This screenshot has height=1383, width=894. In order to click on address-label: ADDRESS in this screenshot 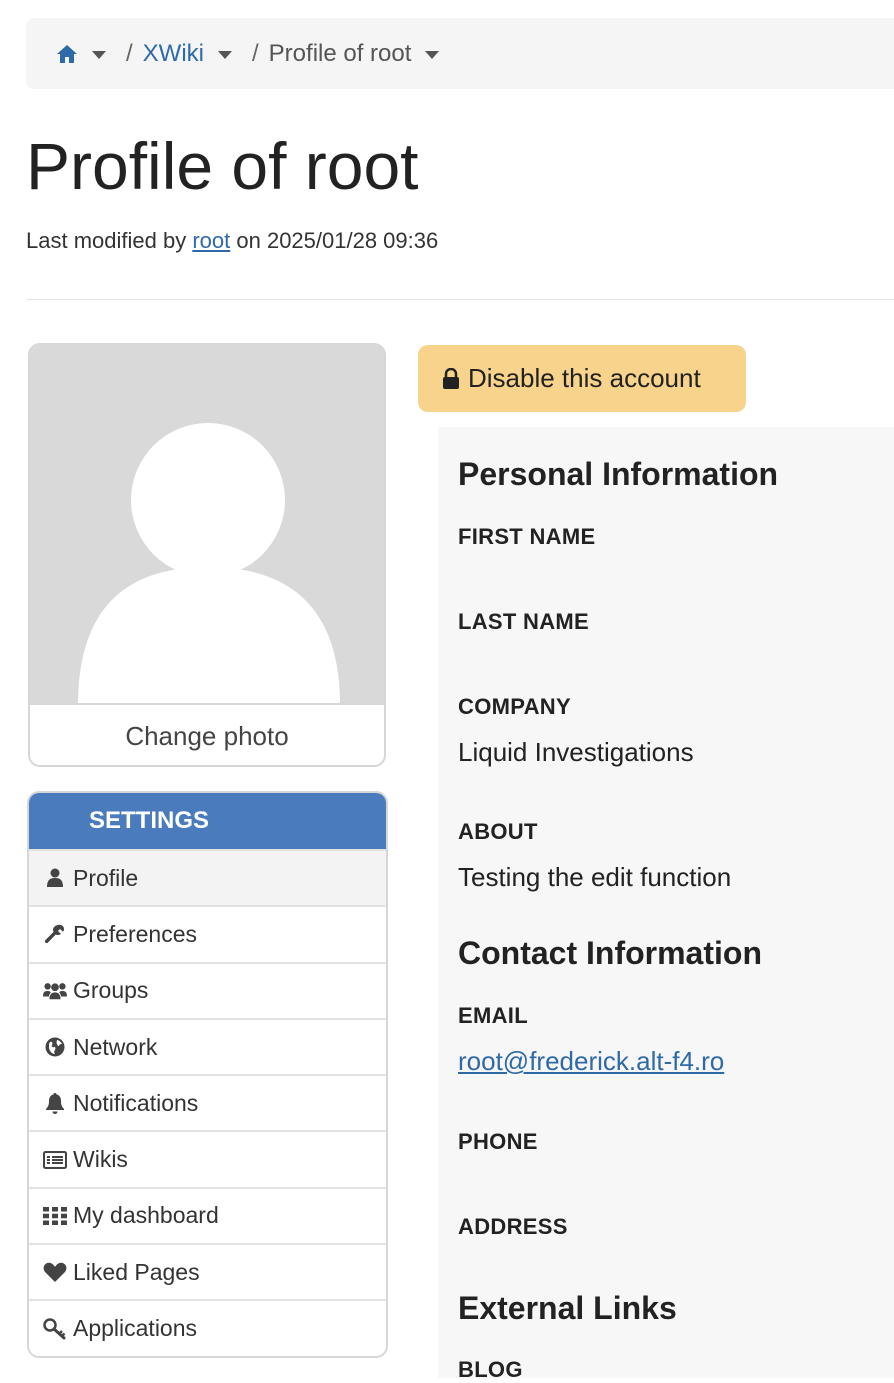, I will do `click(513, 1226)`.